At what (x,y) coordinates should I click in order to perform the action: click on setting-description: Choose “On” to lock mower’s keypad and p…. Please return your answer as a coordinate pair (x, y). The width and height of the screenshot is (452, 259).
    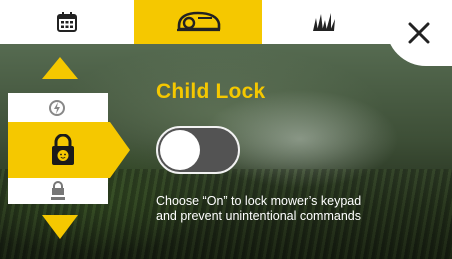
    Looking at the image, I should click on (258, 209).